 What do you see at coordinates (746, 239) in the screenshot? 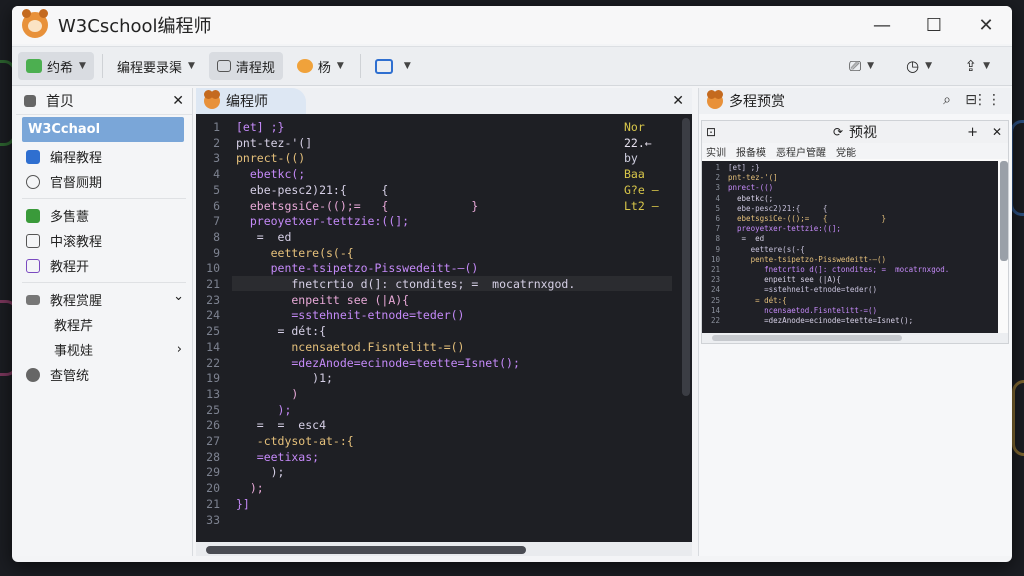
I see `preview-code-line: = ed` at bounding box center [746, 239].